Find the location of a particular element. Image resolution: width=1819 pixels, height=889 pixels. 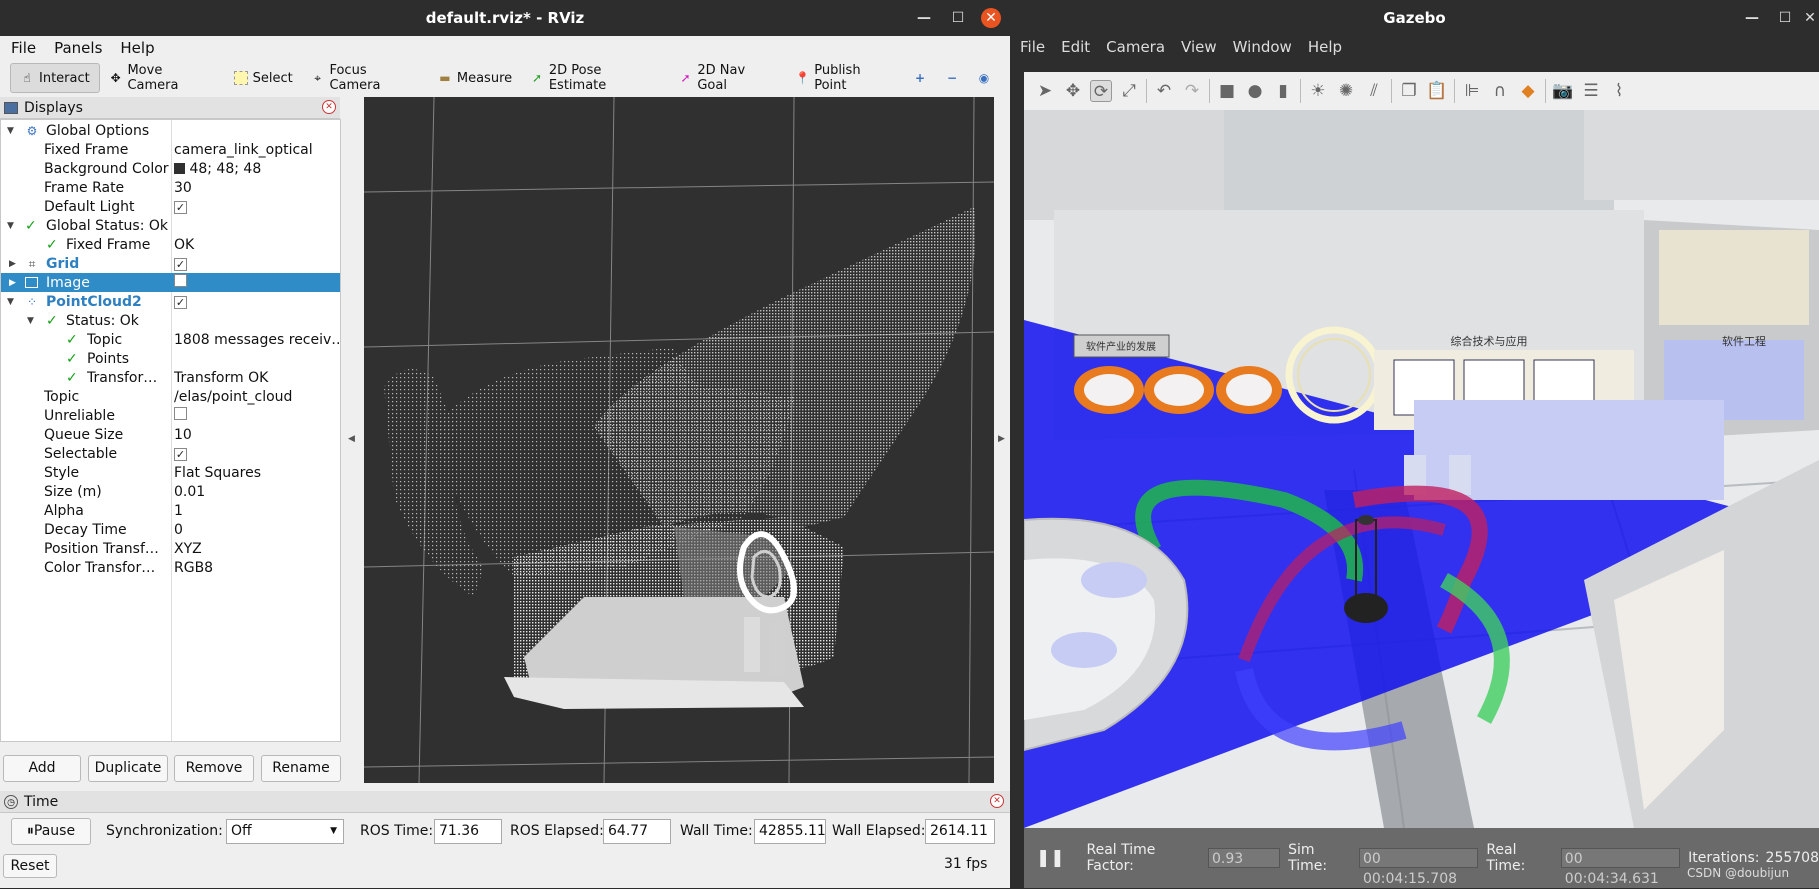

sync-dropdown: Off ▼ is located at coordinates (285, 831).